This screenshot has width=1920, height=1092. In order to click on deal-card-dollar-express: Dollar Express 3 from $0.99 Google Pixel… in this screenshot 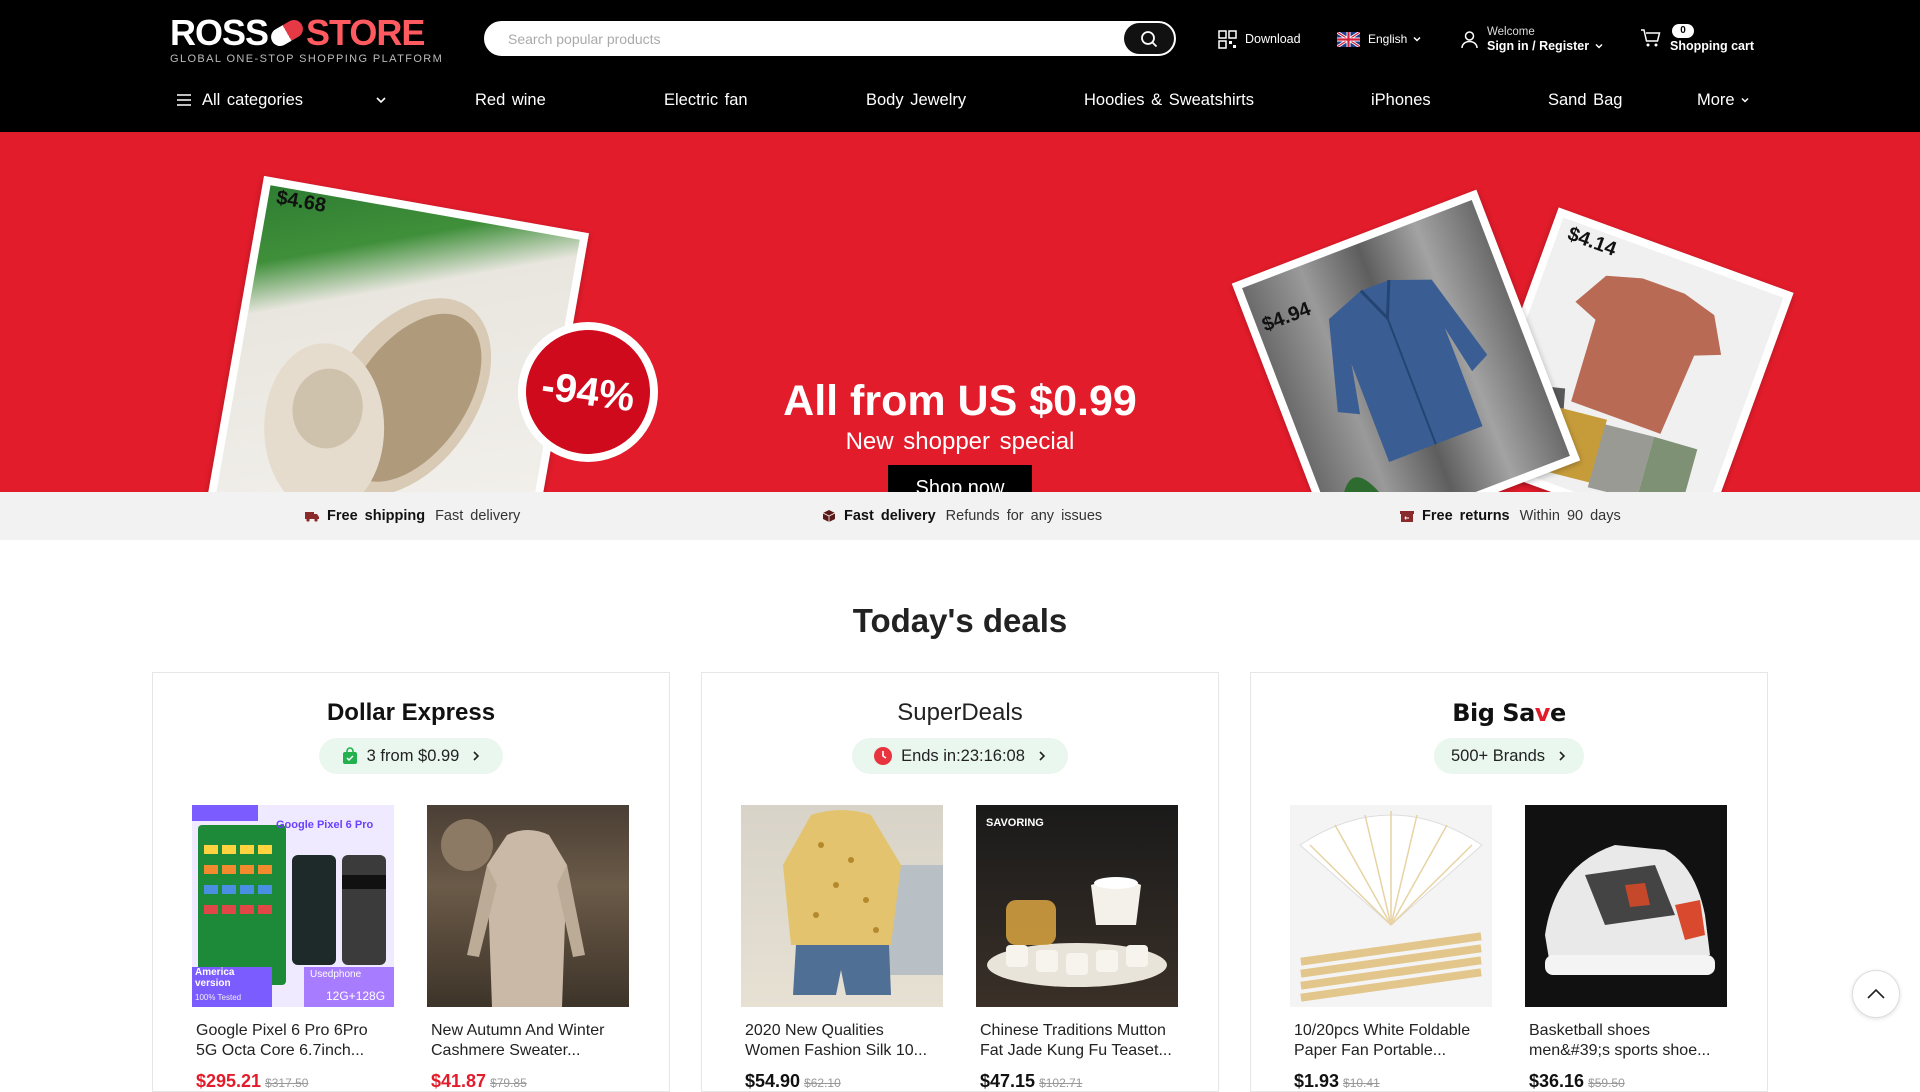, I will do `click(411, 882)`.